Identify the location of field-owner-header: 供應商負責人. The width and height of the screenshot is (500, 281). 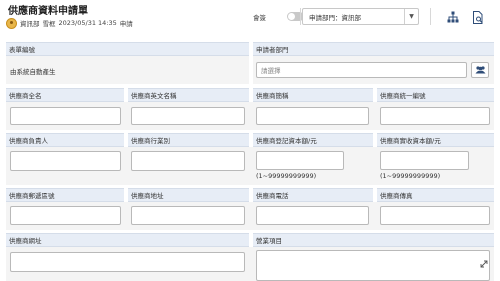
(65, 140).